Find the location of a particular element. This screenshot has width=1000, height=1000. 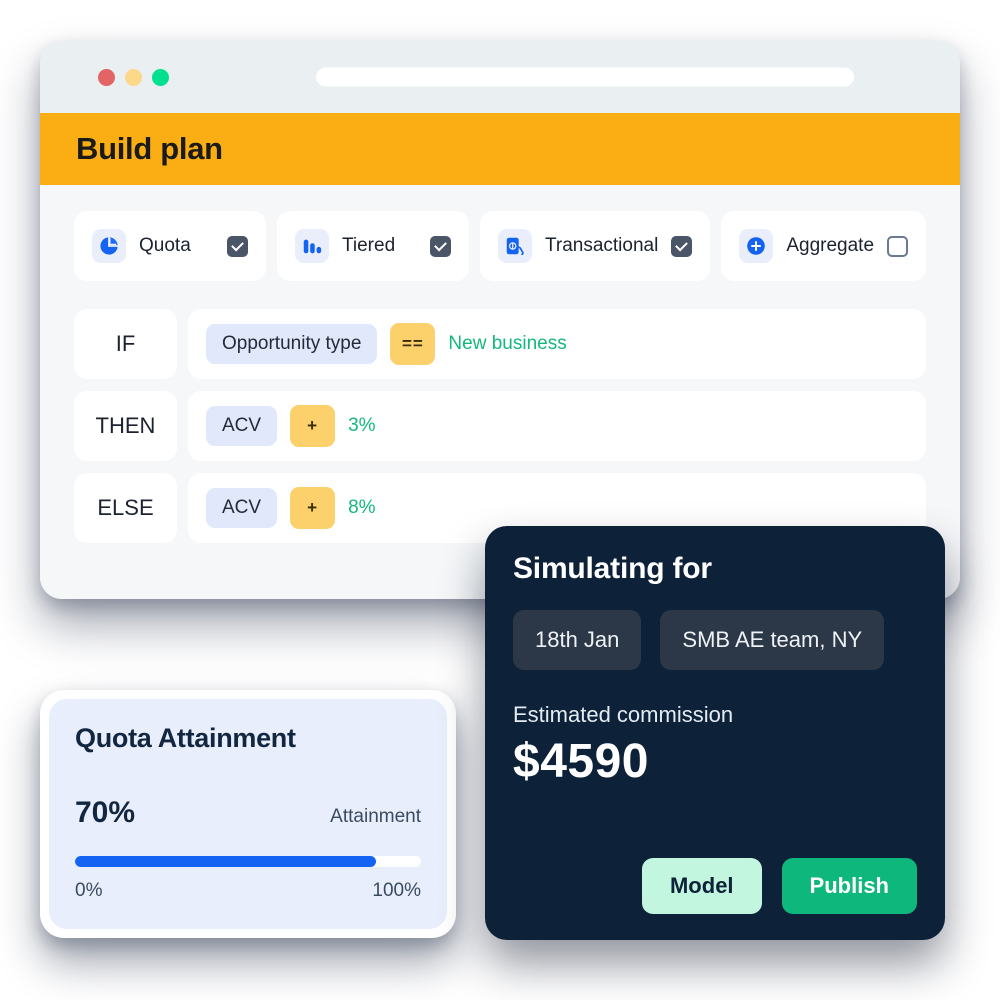

money-hand-icon is located at coordinates (514, 246).